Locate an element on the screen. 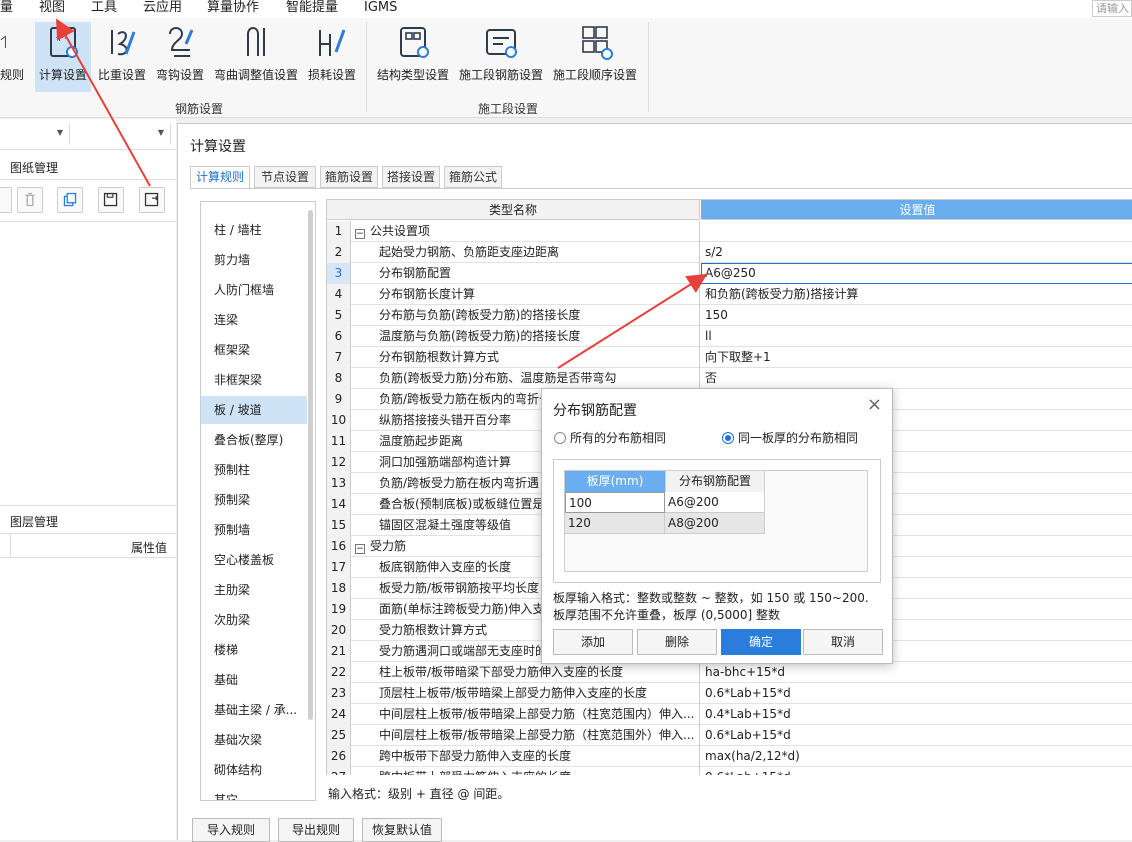  setting-value: ha-bhc+15*d is located at coordinates (916, 672).